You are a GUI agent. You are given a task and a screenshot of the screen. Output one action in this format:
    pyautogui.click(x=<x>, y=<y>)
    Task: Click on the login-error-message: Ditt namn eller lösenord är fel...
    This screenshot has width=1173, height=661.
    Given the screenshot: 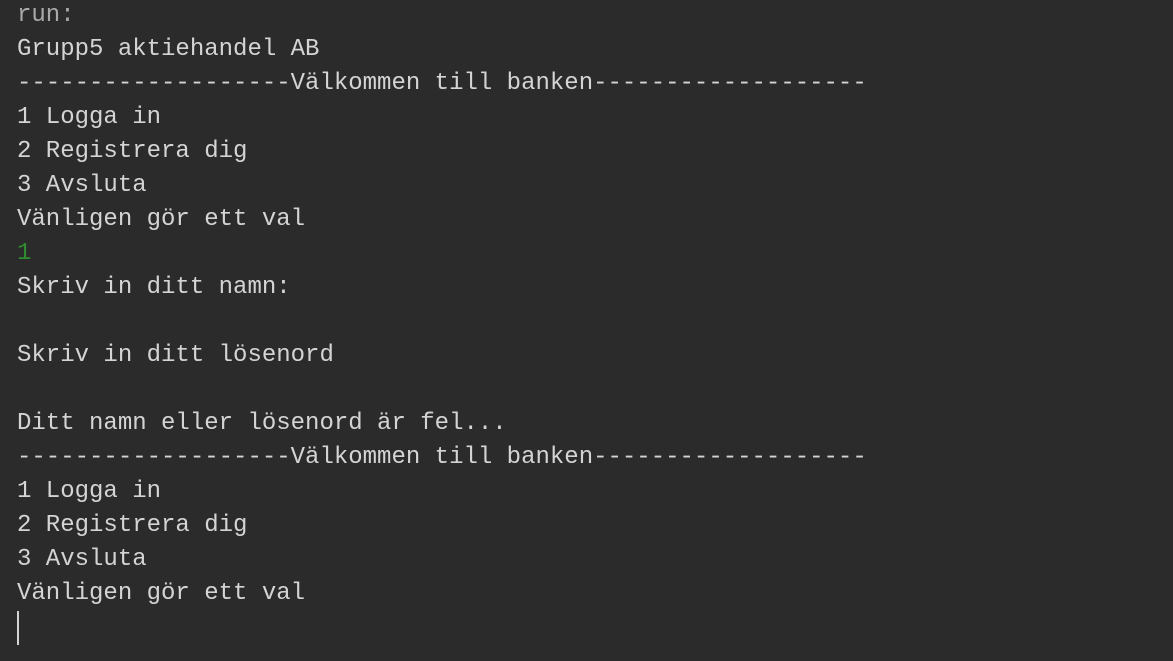 What is the action you would take?
    pyautogui.click(x=262, y=423)
    